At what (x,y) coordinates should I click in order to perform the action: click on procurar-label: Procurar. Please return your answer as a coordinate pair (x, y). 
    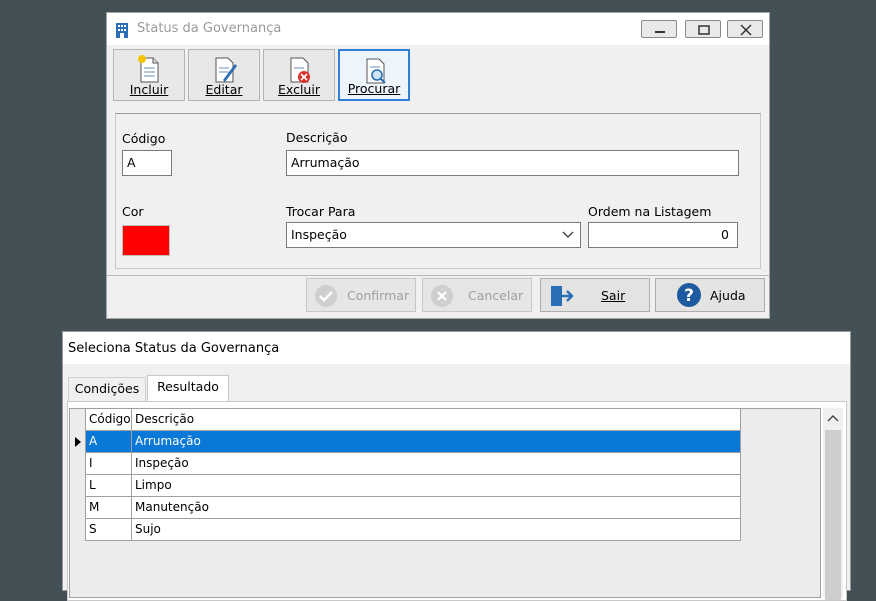
    Looking at the image, I should click on (374, 88).